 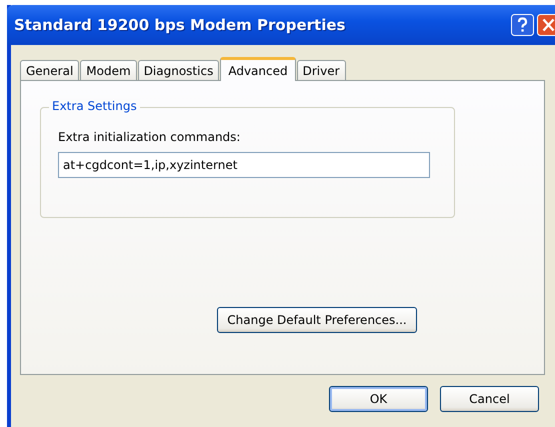 What do you see at coordinates (378, 399) in the screenshot?
I see `dialog-button: OK` at bounding box center [378, 399].